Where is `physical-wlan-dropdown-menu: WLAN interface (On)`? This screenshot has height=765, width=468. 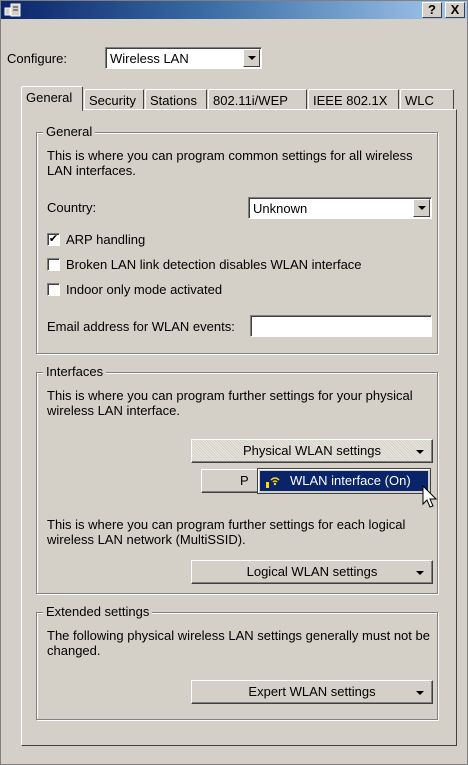
physical-wlan-dropdown-menu: WLAN interface (On) is located at coordinates (344, 481).